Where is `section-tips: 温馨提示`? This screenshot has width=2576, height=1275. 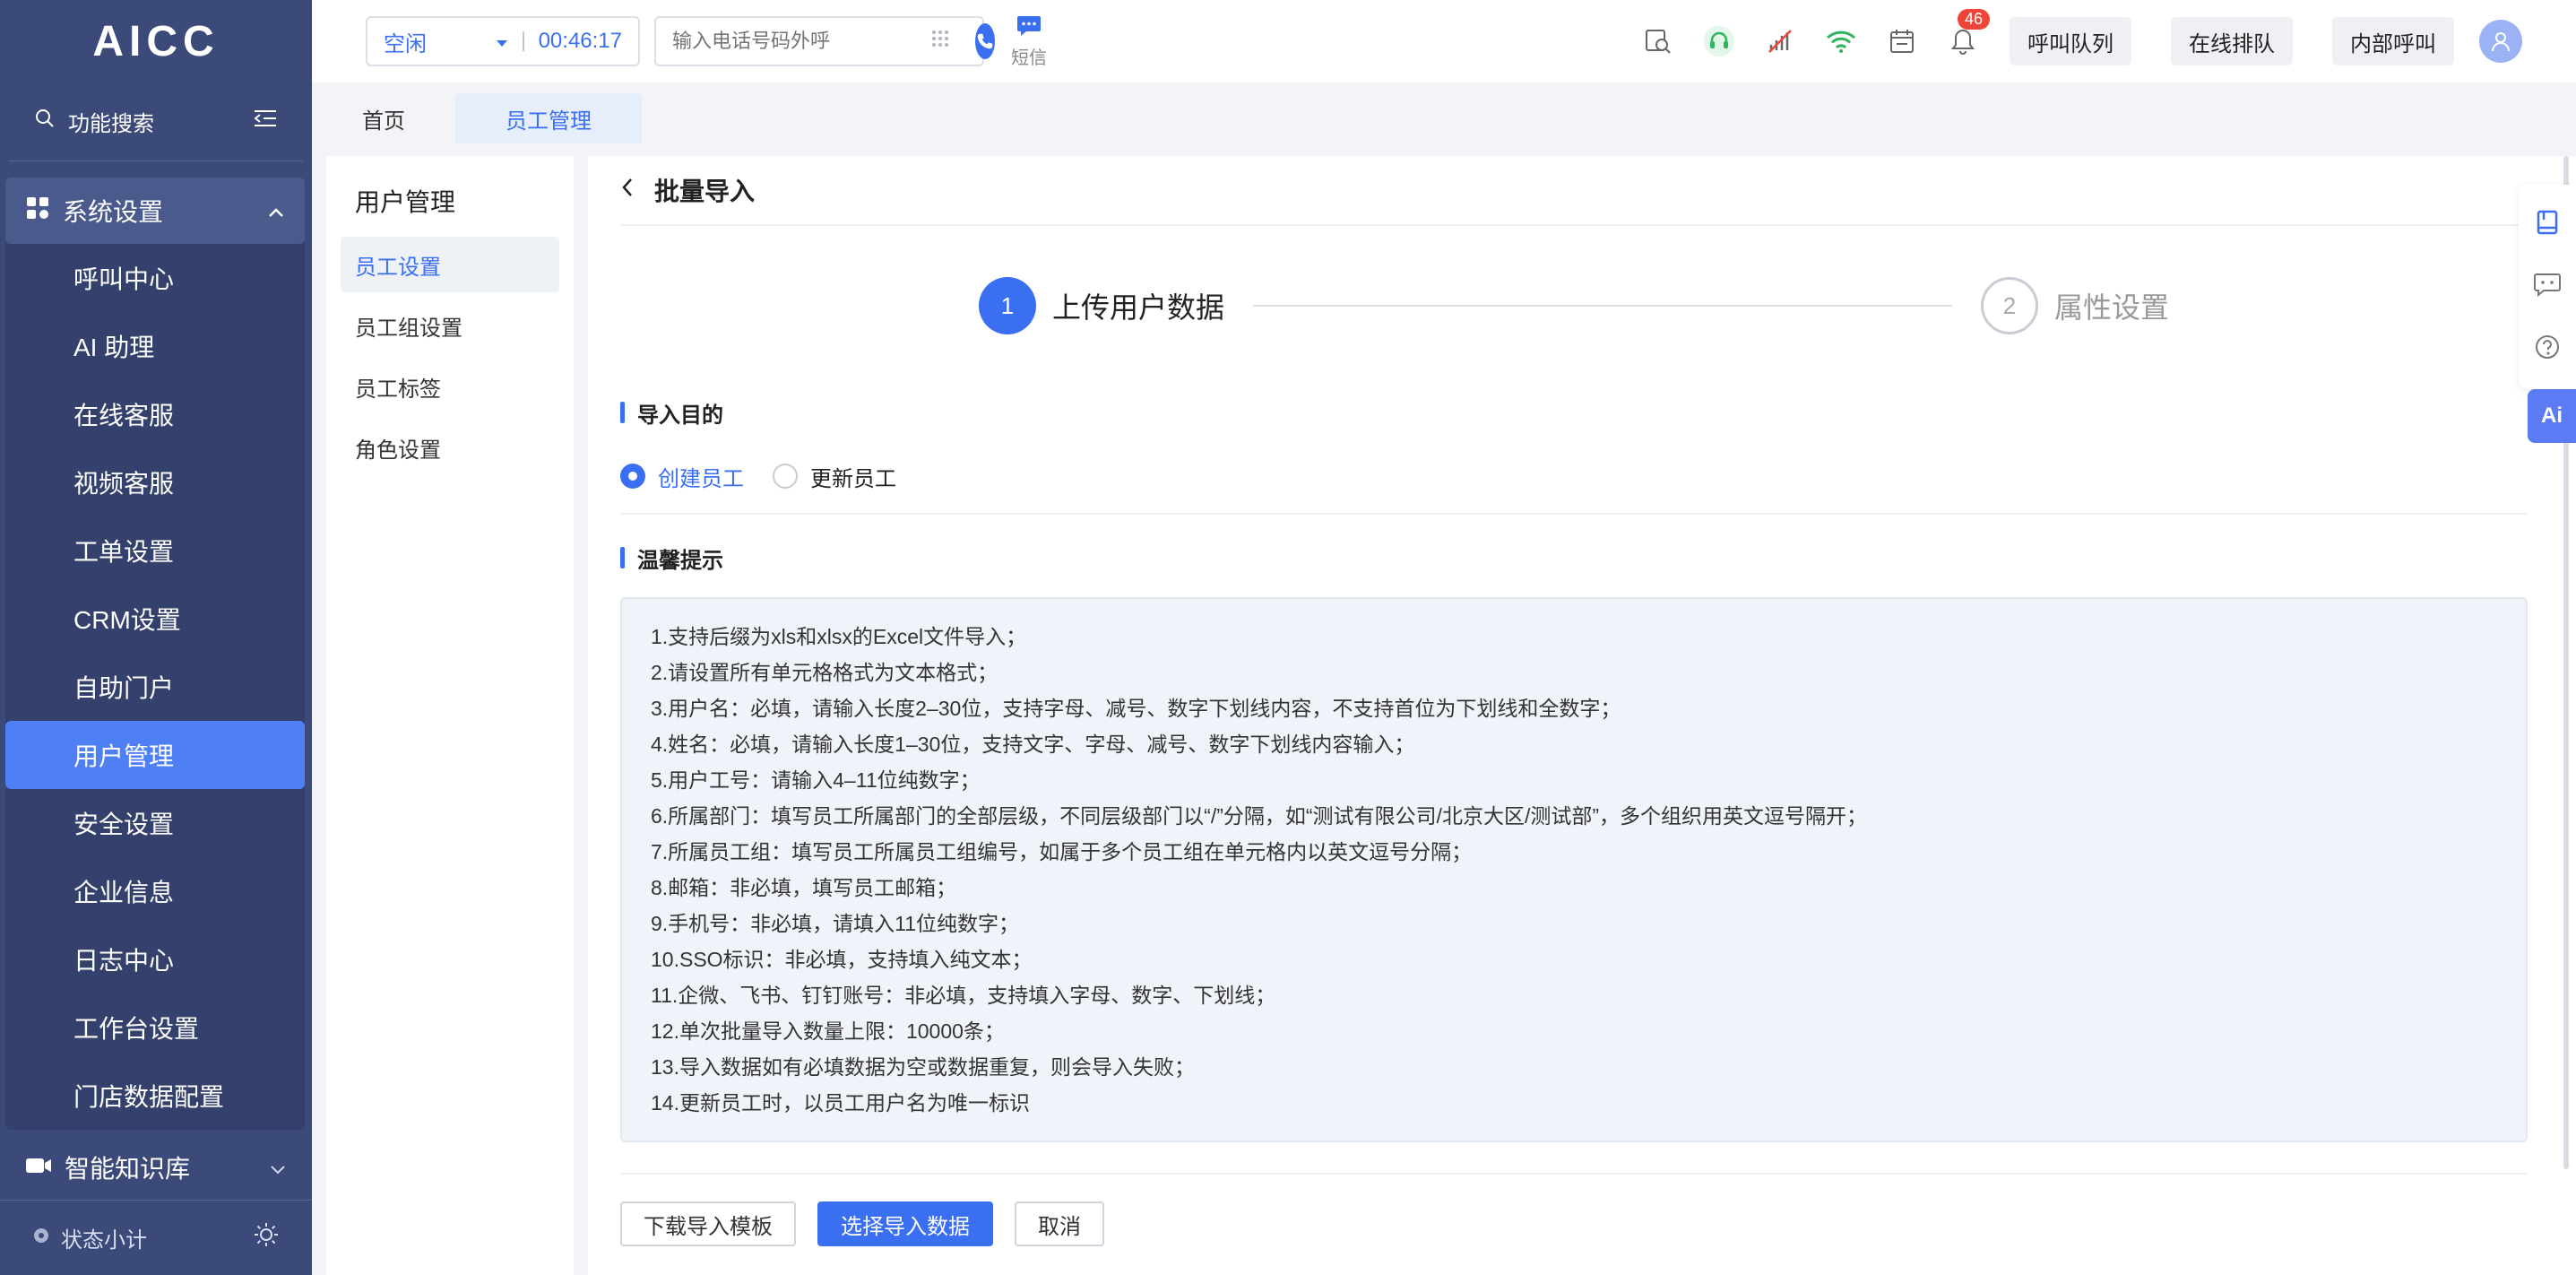 section-tips: 温馨提示 is located at coordinates (1574, 558).